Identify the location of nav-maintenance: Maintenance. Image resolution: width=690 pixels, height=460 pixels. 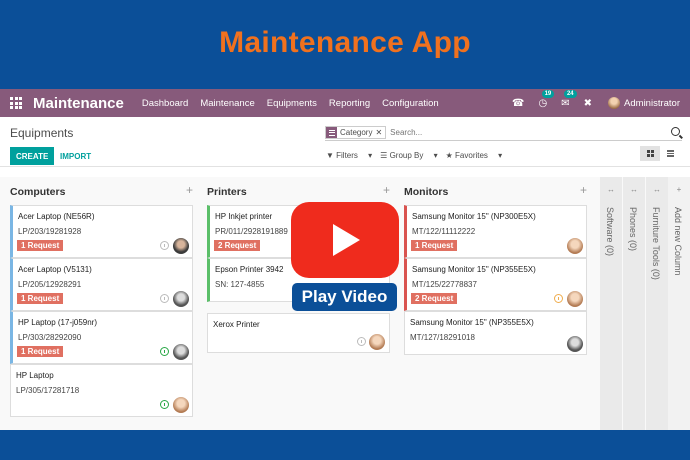
(227, 103).